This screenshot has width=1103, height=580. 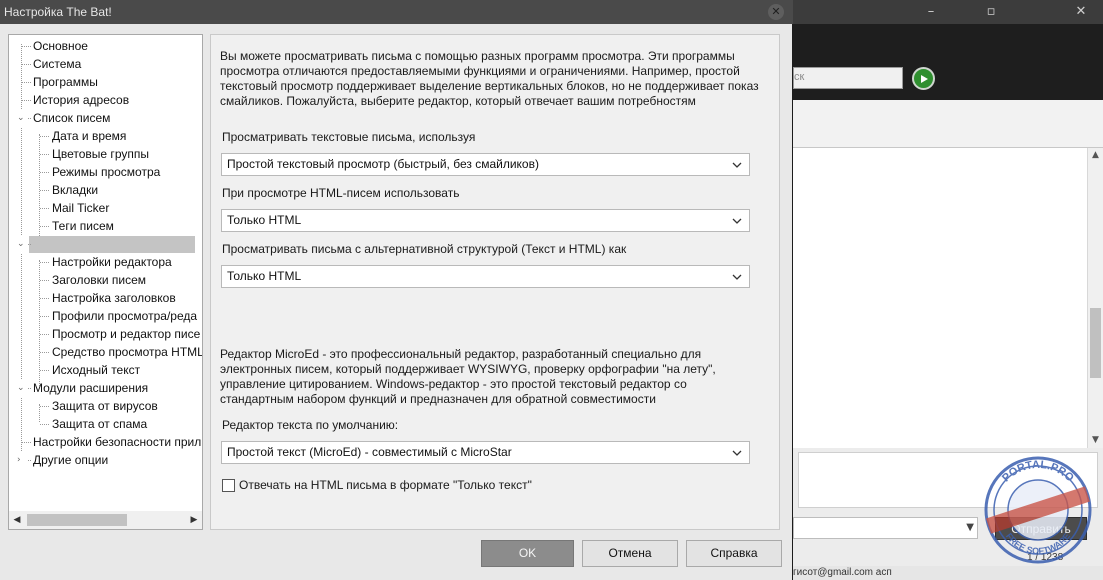 I want to click on tree-horizontal-scrollbar: ◀ ▶, so click(x=105, y=520).